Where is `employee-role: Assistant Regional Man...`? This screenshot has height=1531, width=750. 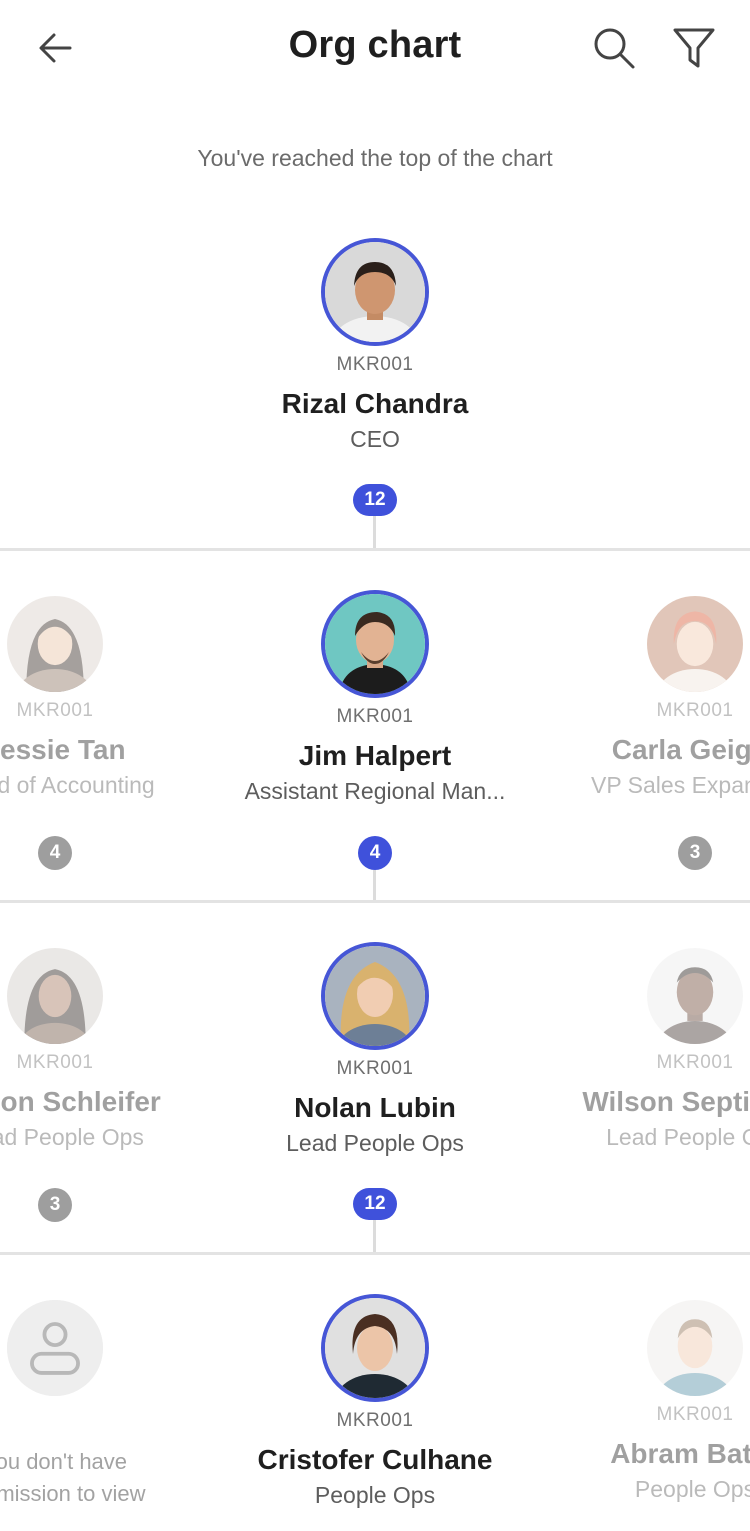
employee-role: Assistant Regional Man... is located at coordinates (375, 791).